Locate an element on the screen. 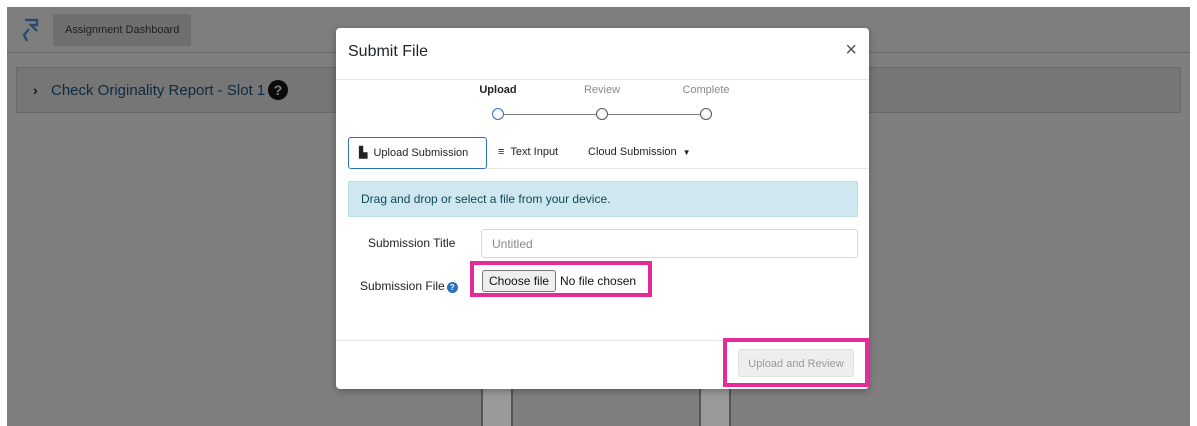  upload-and-review-button: Upload and Review is located at coordinates (796, 363).